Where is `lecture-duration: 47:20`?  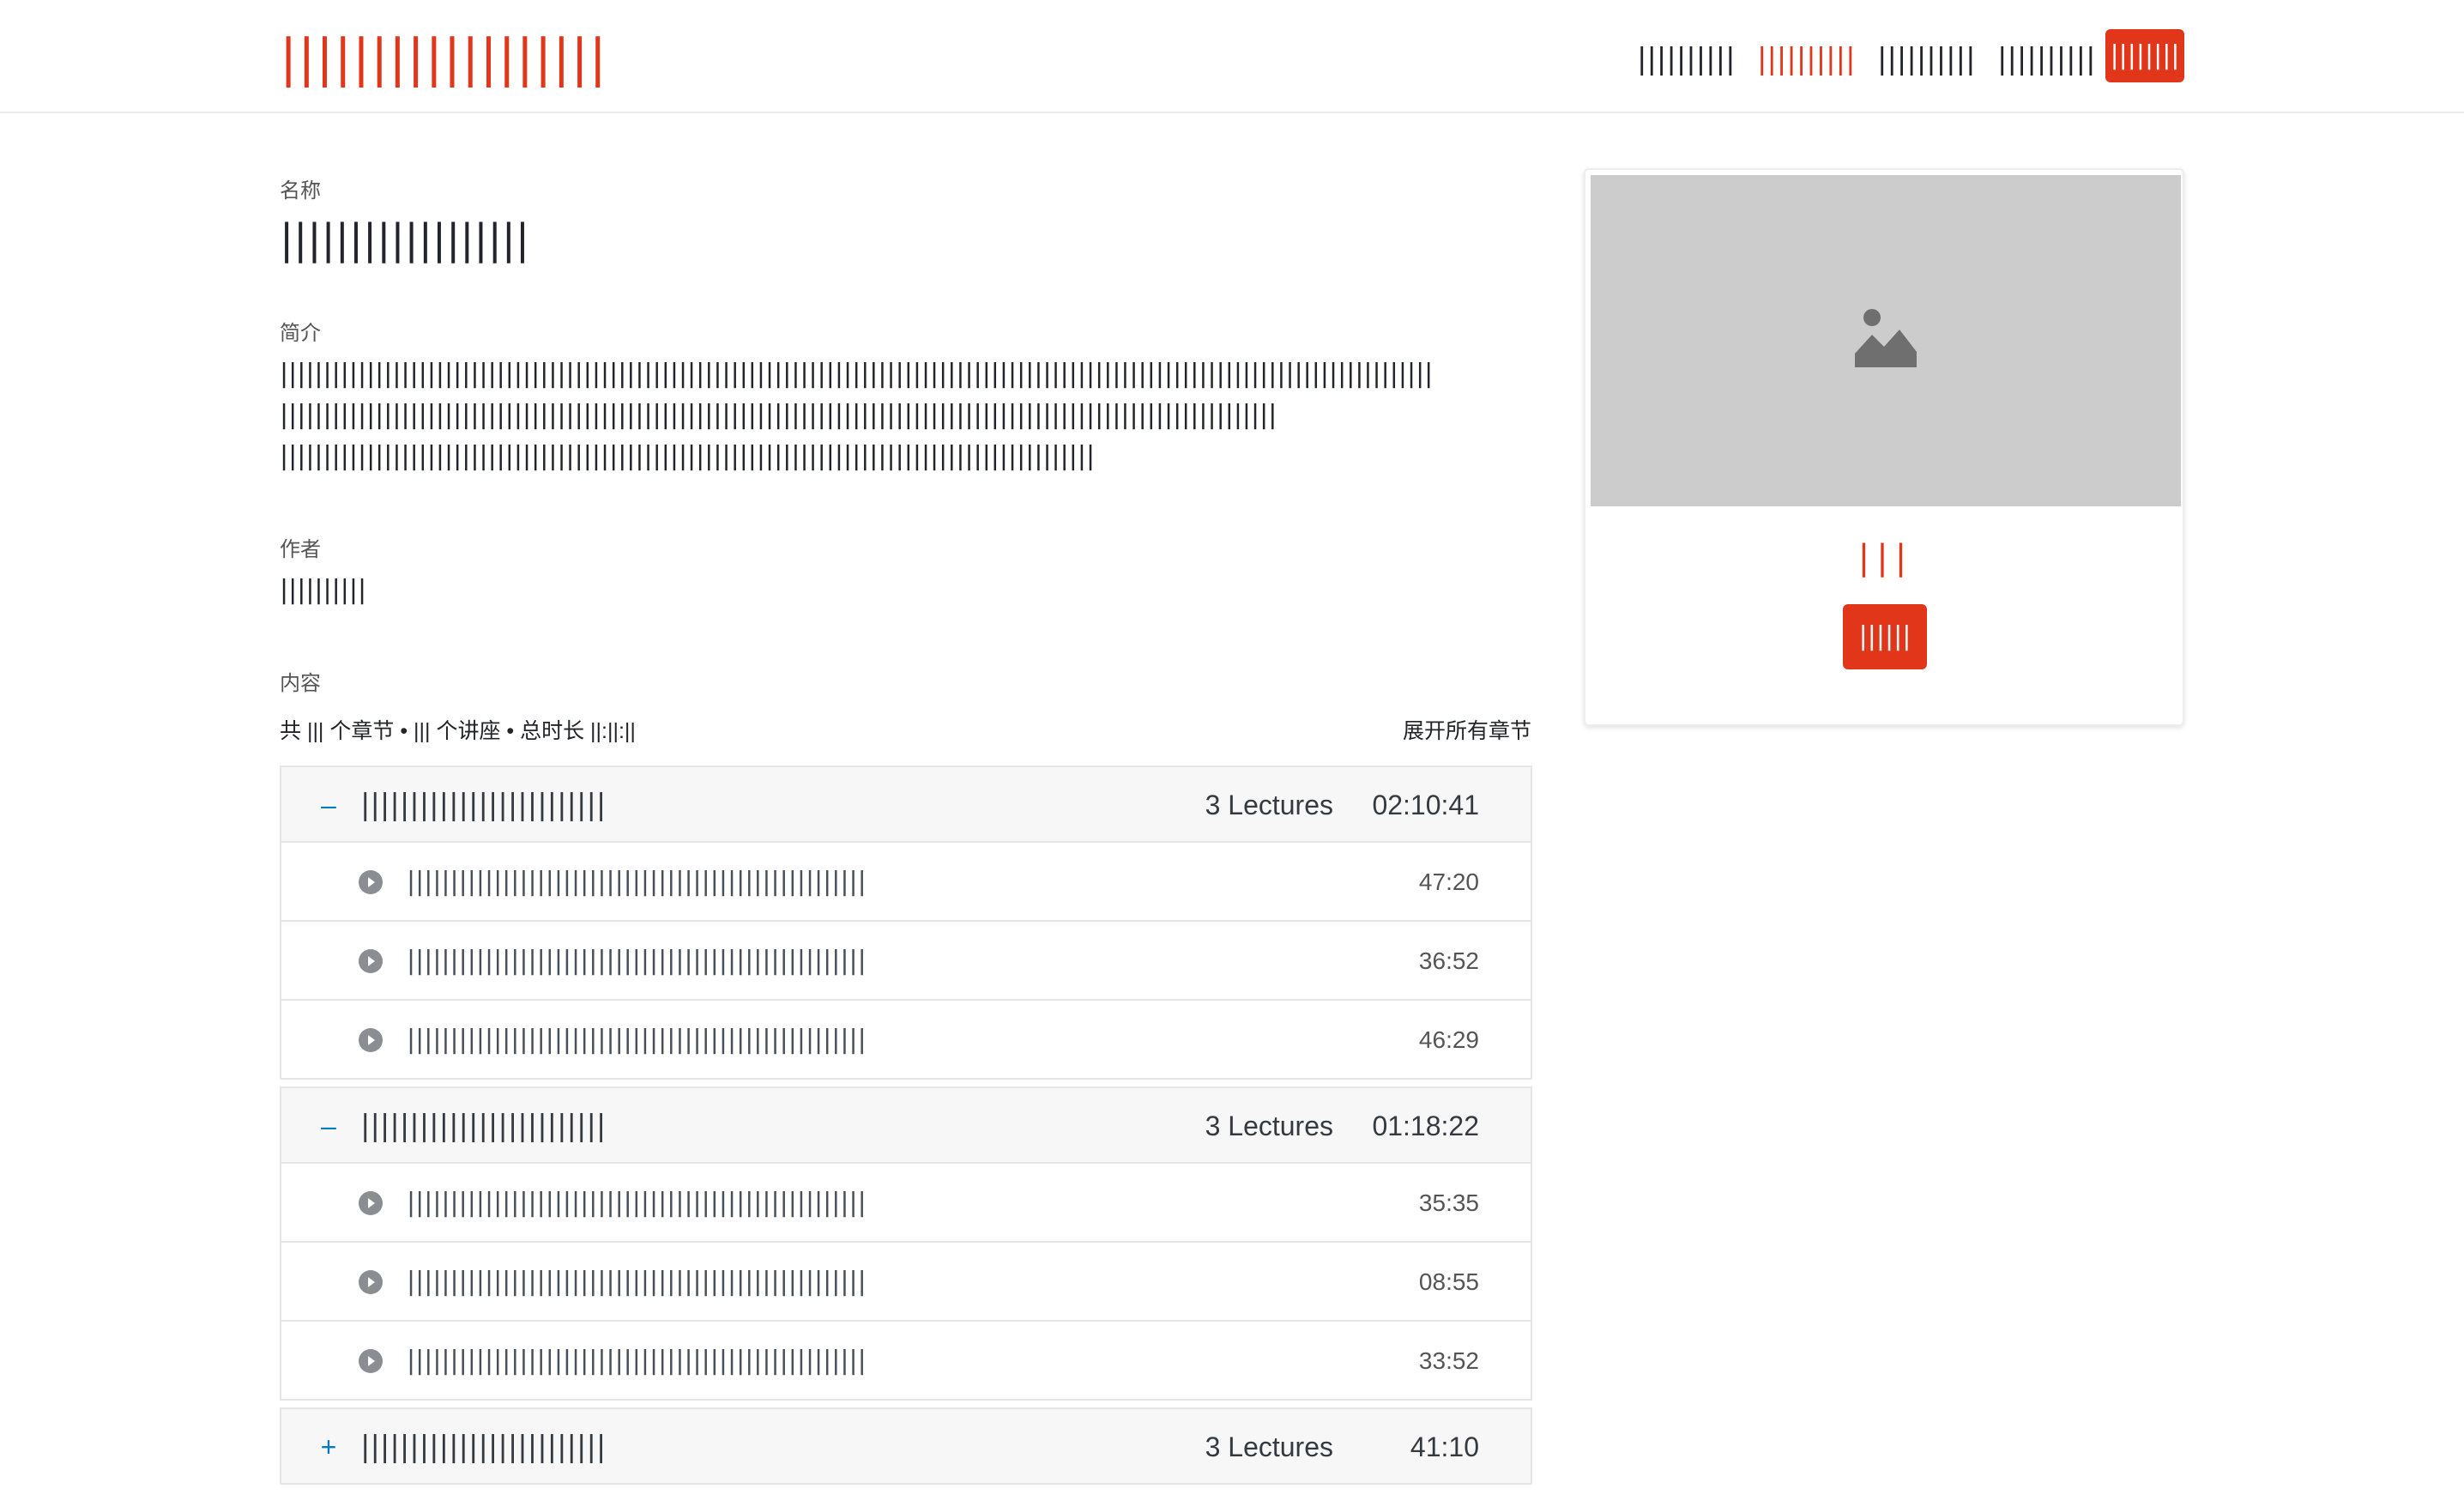
lecture-duration: 47:20 is located at coordinates (1448, 881).